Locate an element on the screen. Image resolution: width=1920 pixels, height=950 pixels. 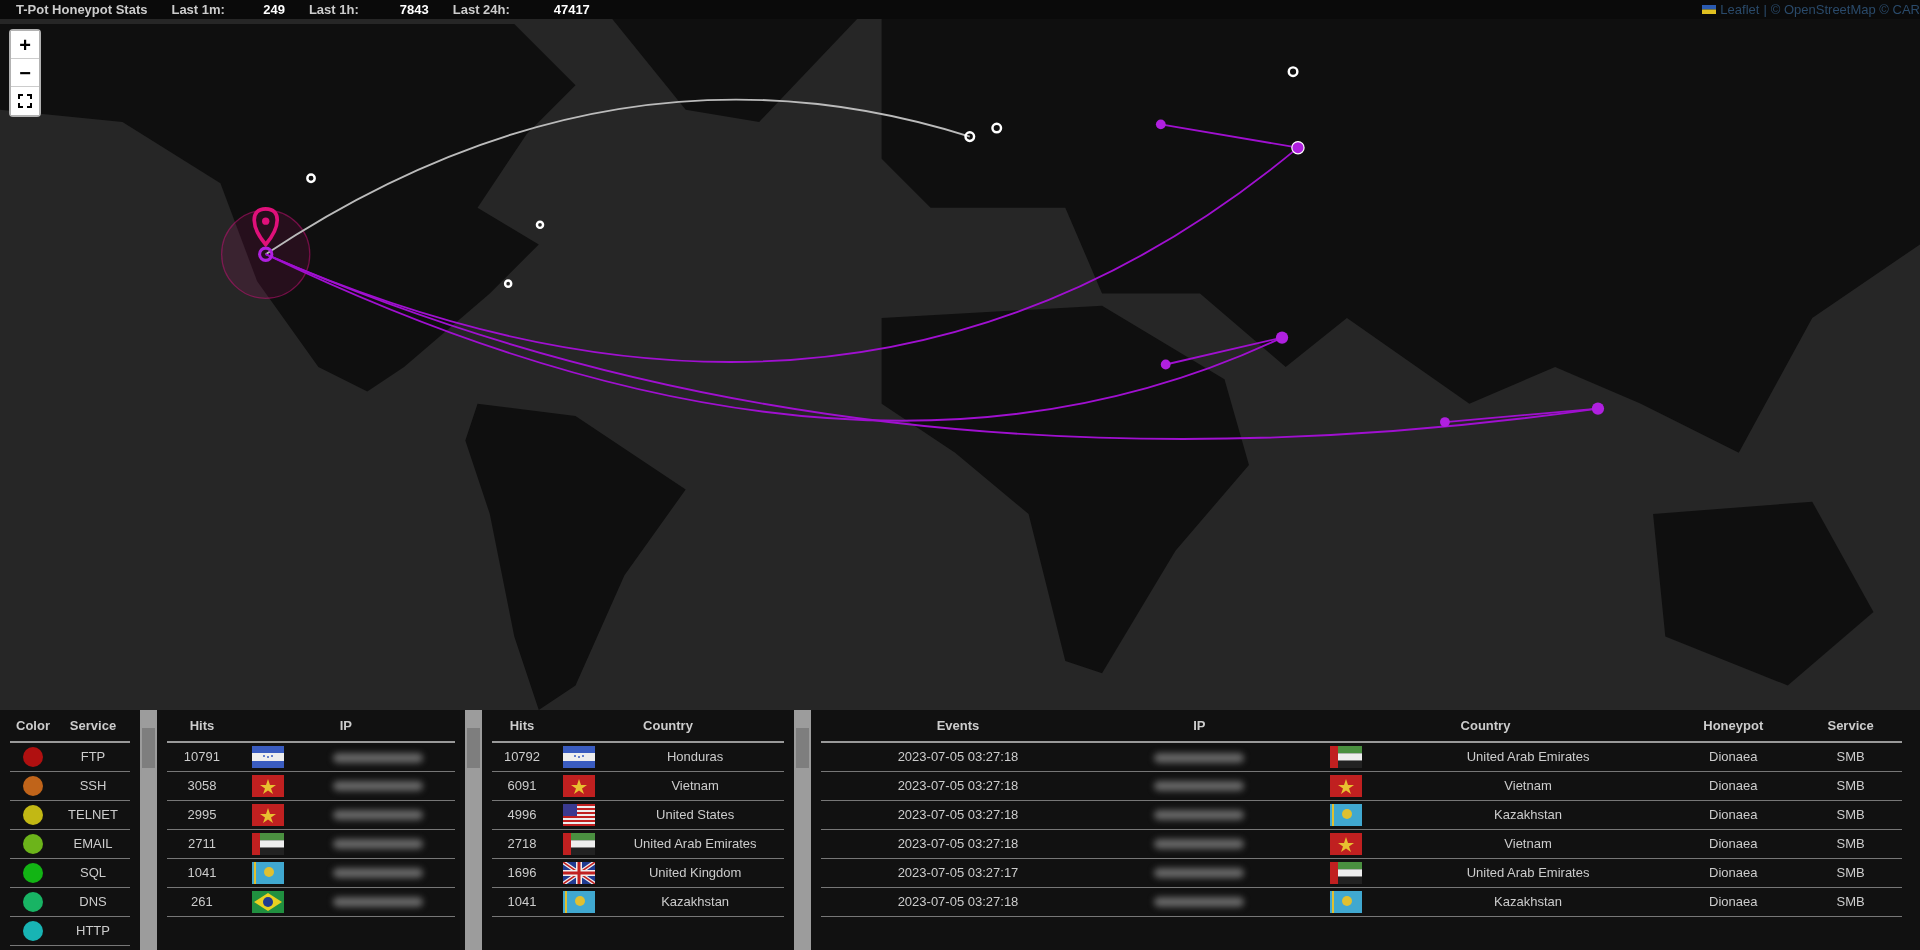
table-cell: HTTP is located at coordinates (93, 930).